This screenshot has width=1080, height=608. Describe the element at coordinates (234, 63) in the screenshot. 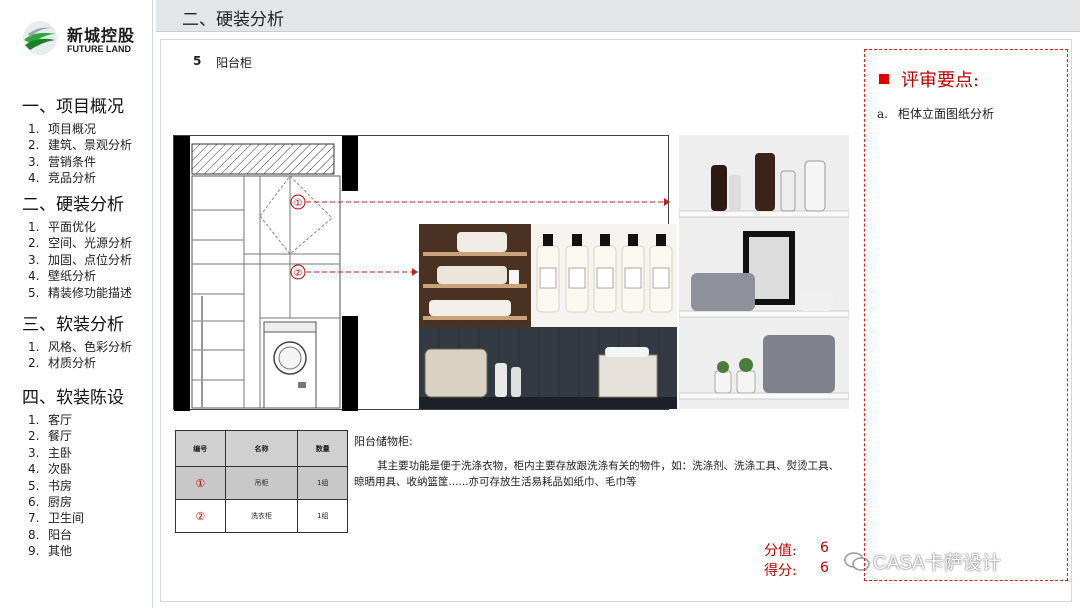

I see `section-label: 阳台柜` at that location.